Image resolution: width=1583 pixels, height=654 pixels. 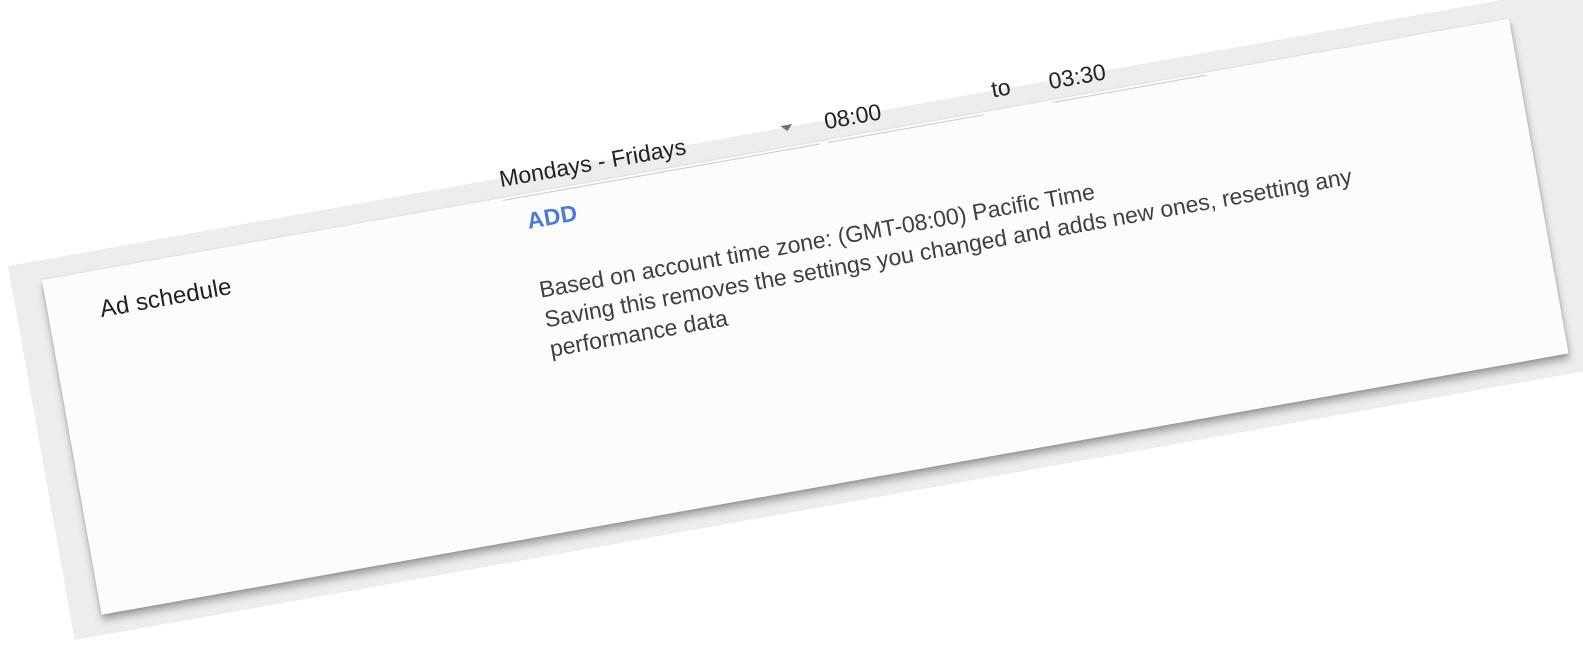 I want to click on start-time-field: 08:00, so click(x=902, y=109).